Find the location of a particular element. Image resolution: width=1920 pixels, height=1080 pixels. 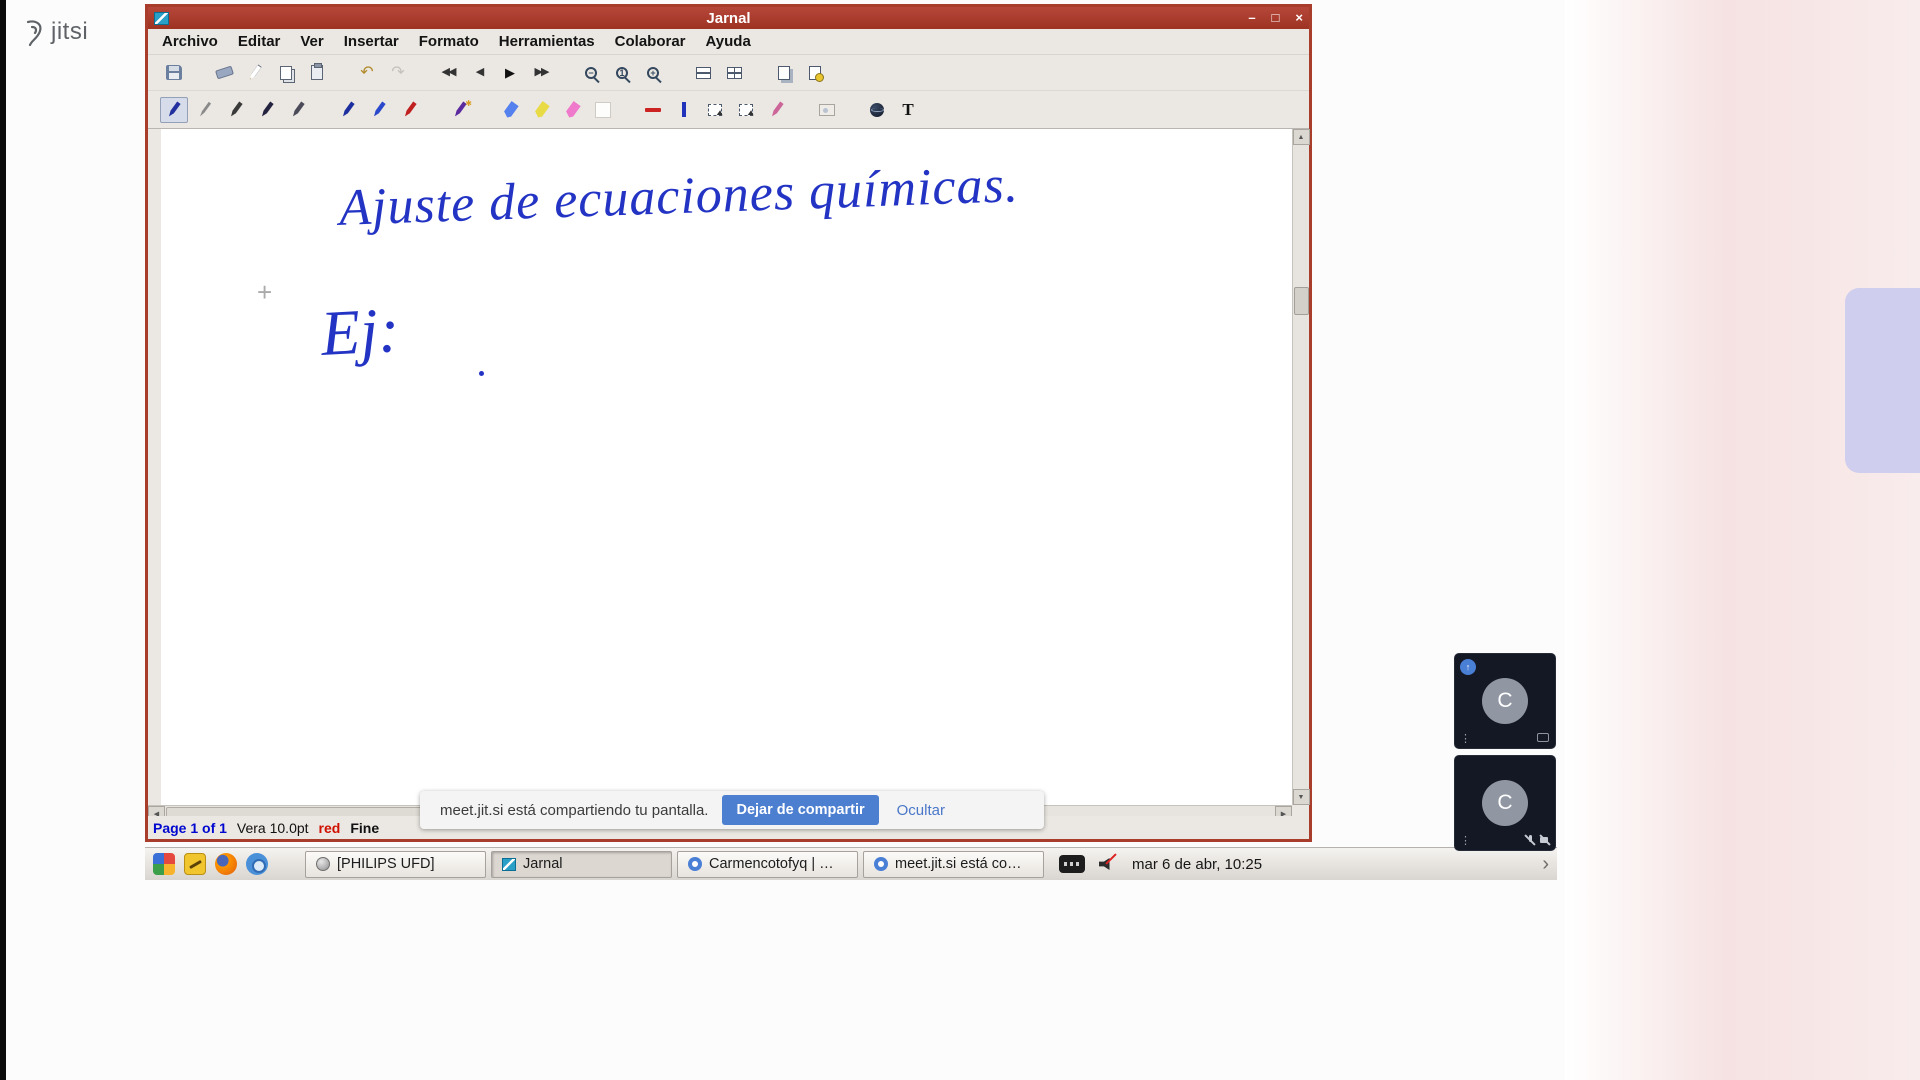

pen-color-indicator: red is located at coordinates (329, 827).